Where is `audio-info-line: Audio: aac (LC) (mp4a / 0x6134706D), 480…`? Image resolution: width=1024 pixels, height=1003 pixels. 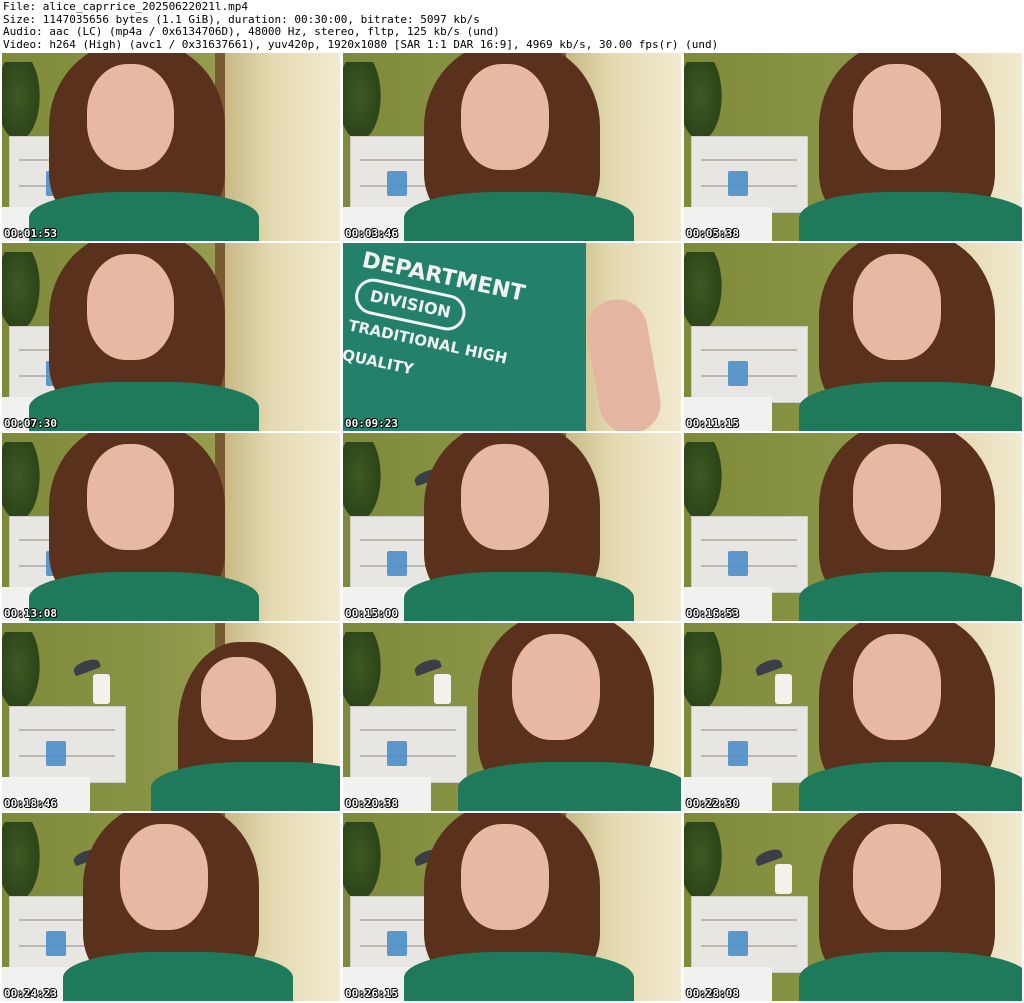
audio-info-line: Audio: aac (LC) (mp4a / 0x6134706D), 480… is located at coordinates (251, 32).